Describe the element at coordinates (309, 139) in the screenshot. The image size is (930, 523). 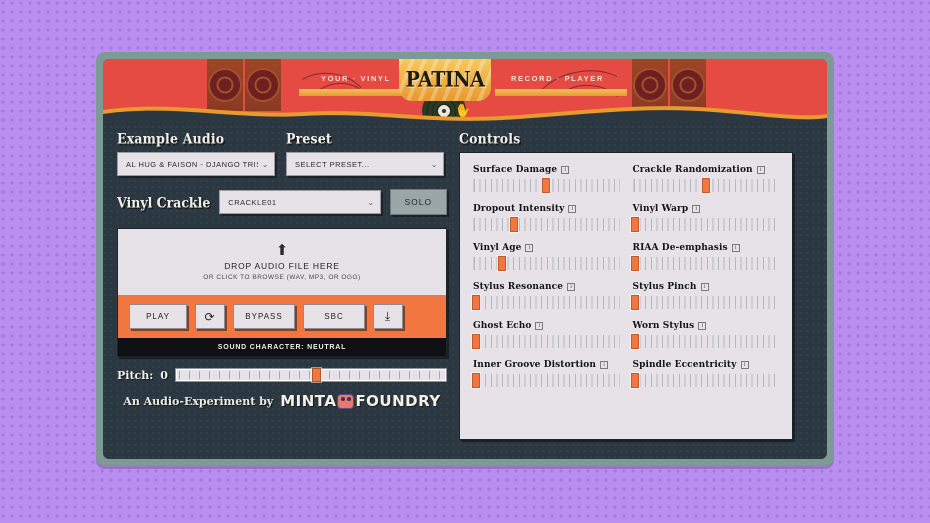
I see `preset-title: Preset` at that location.